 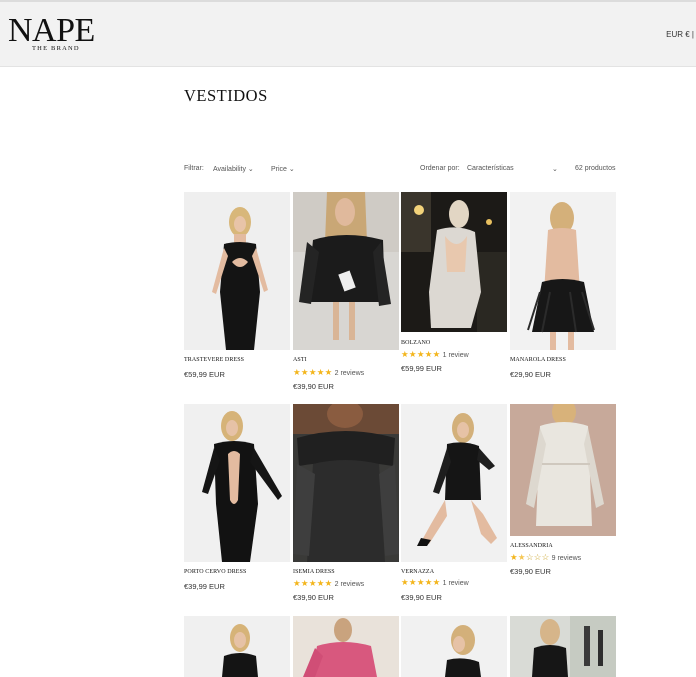 I want to click on product-name: BOLZANO, so click(x=415, y=343).